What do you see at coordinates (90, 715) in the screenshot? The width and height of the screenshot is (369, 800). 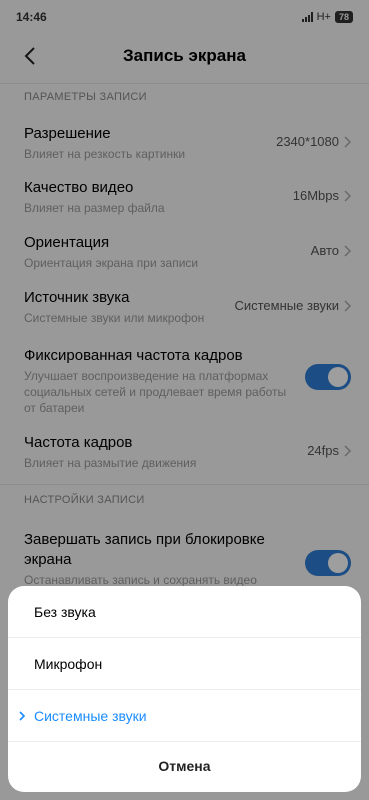 I see `sheet-option-label: Системные звуки` at bounding box center [90, 715].